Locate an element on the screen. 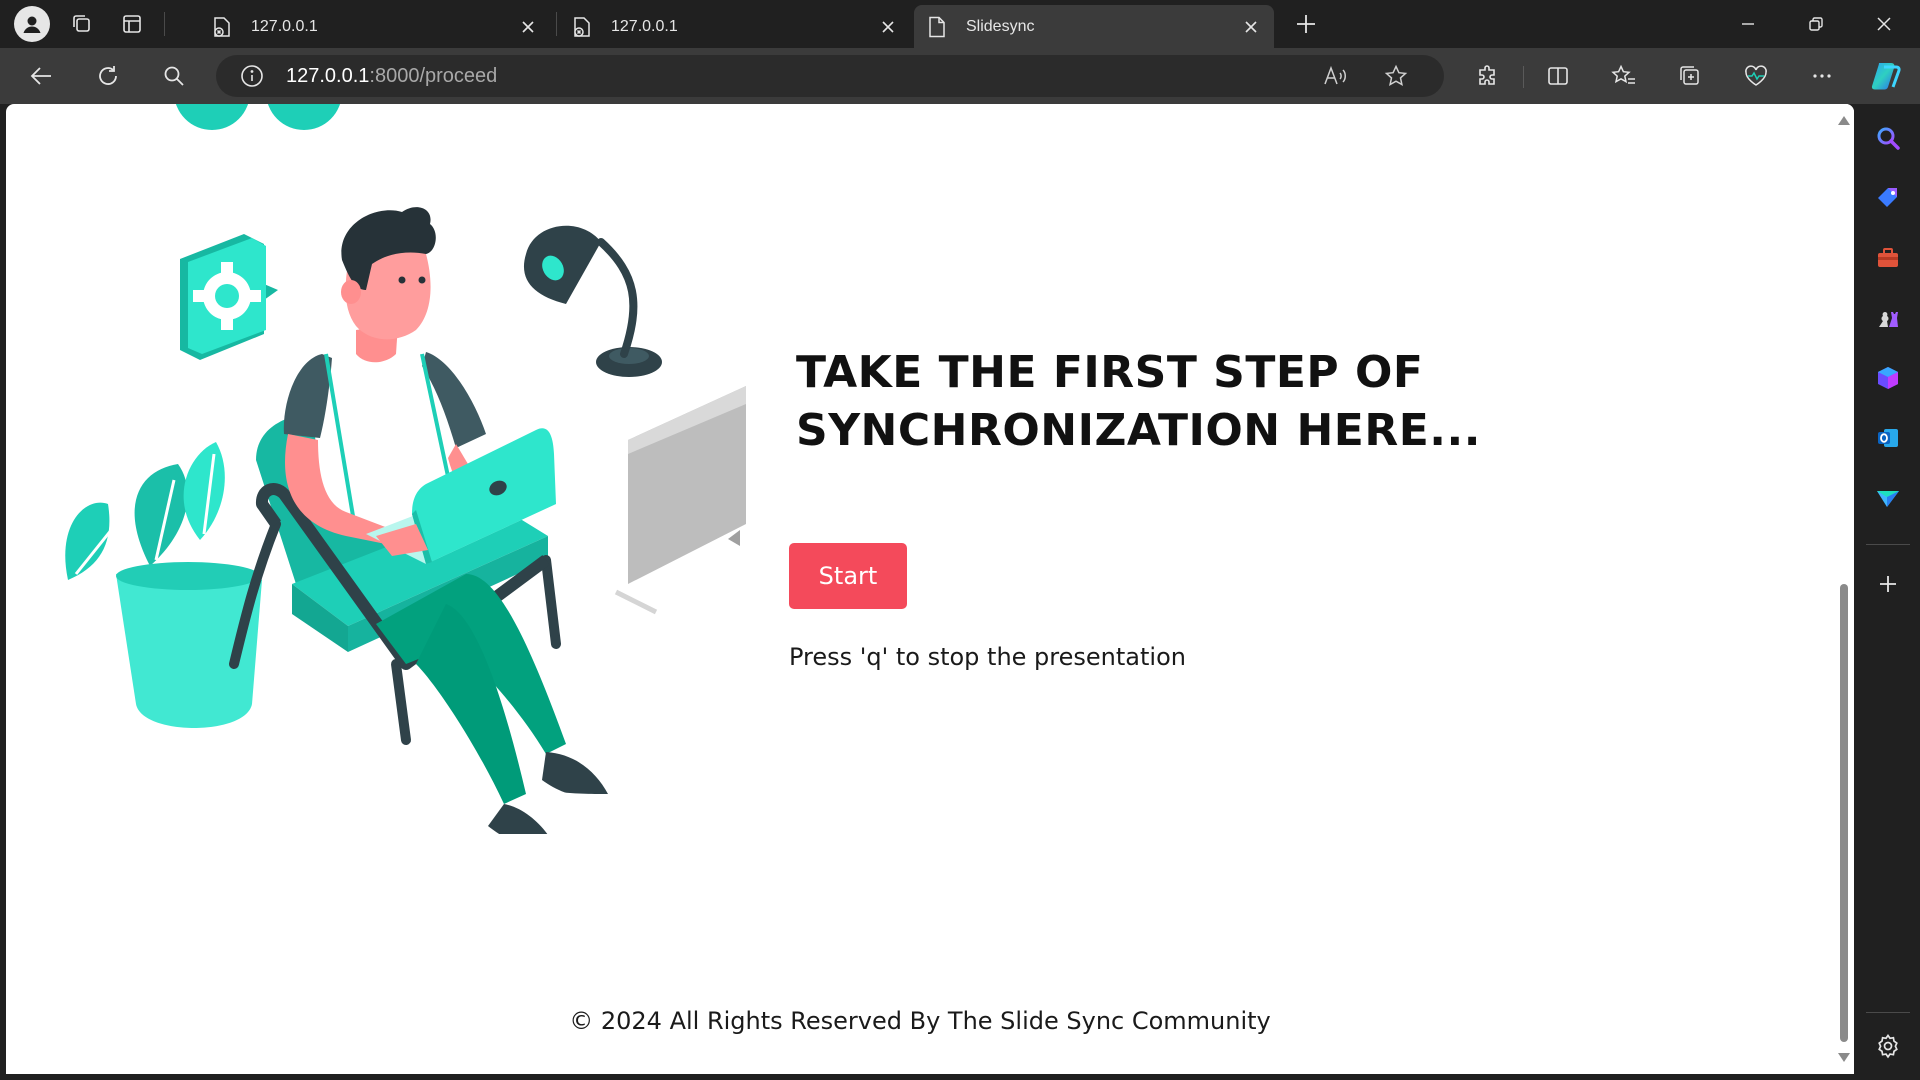  star-icon is located at coordinates (1396, 76).